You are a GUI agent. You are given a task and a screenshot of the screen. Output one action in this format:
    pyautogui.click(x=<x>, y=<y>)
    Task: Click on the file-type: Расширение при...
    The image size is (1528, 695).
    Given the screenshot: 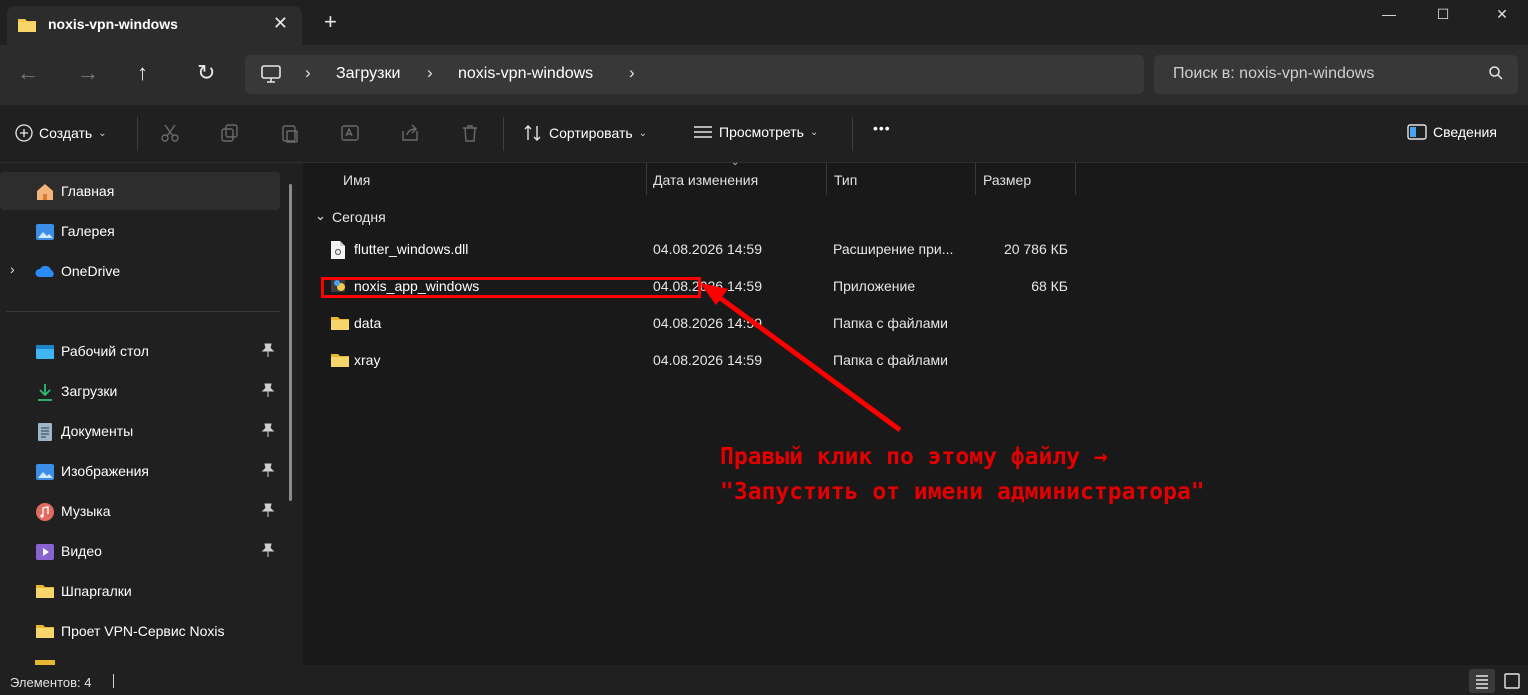 What is the action you would take?
    pyautogui.click(x=893, y=249)
    